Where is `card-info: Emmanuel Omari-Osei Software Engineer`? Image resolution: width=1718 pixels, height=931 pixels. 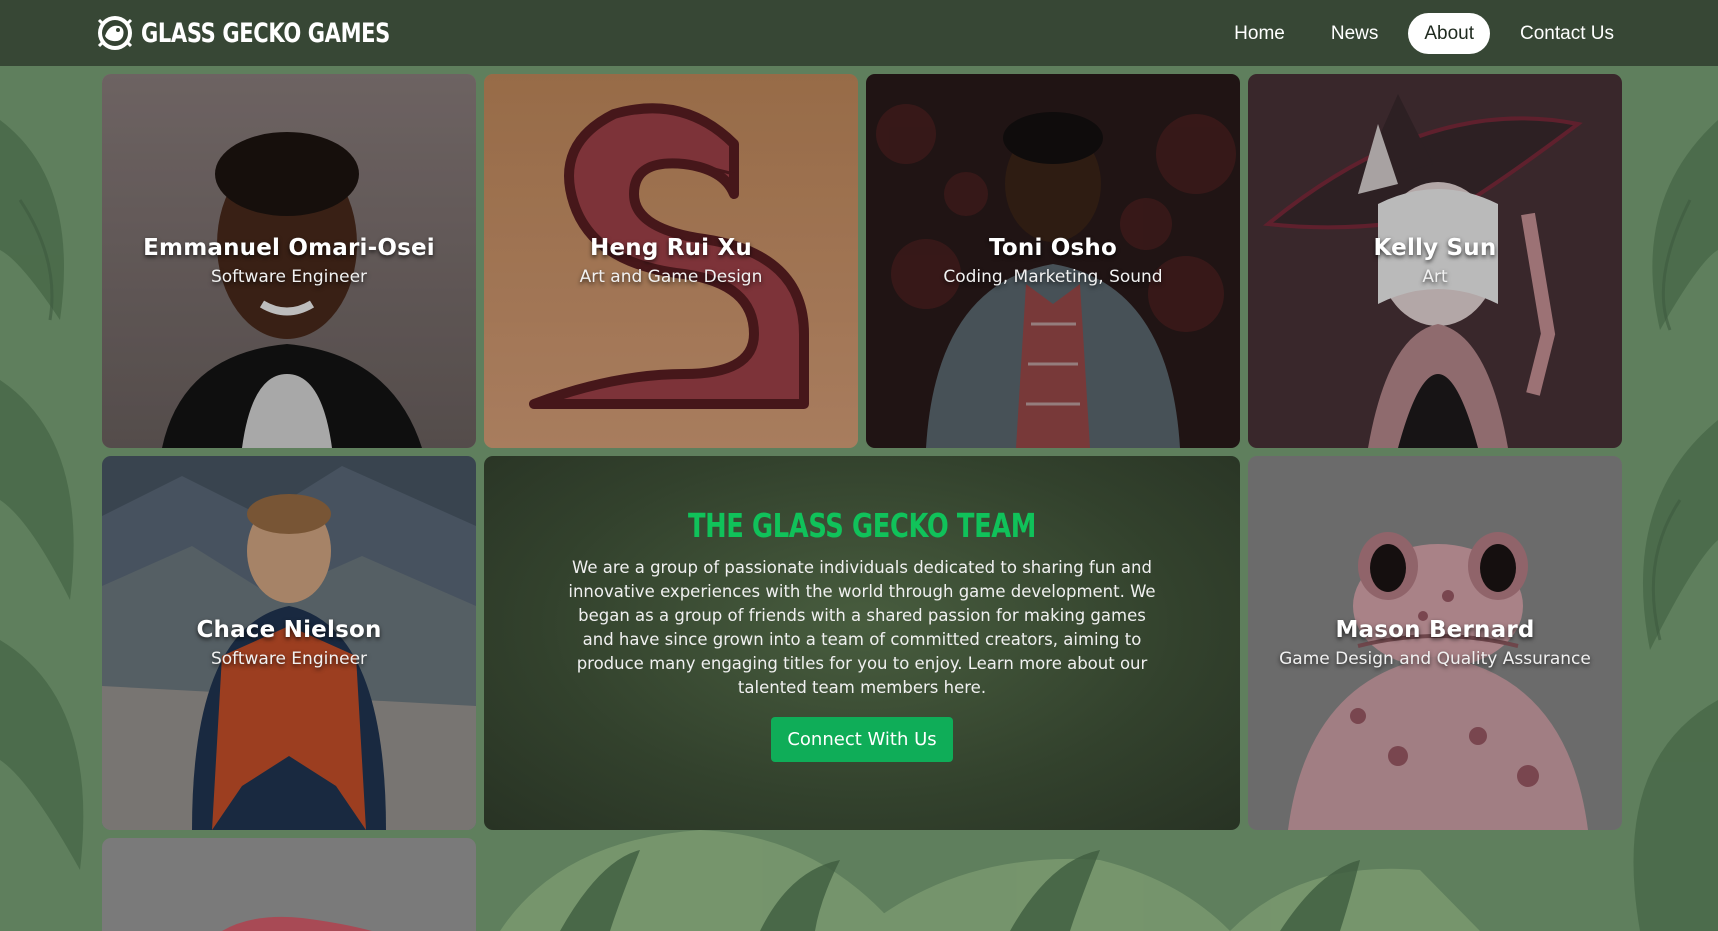 card-info: Emmanuel Omari-Osei Software Engineer is located at coordinates (289, 261).